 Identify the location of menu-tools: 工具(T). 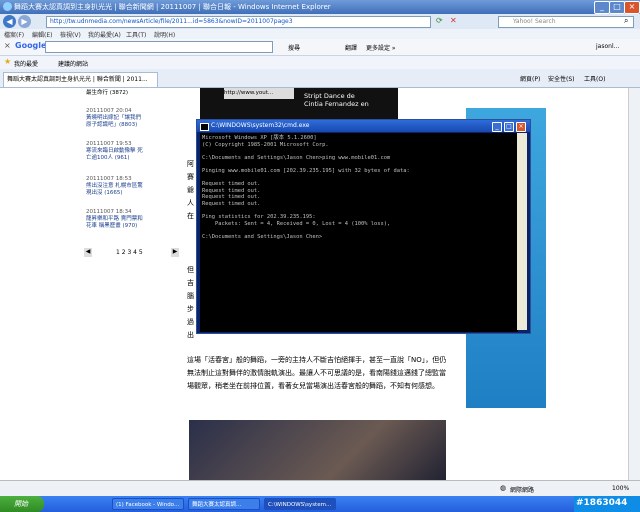
(136, 34).